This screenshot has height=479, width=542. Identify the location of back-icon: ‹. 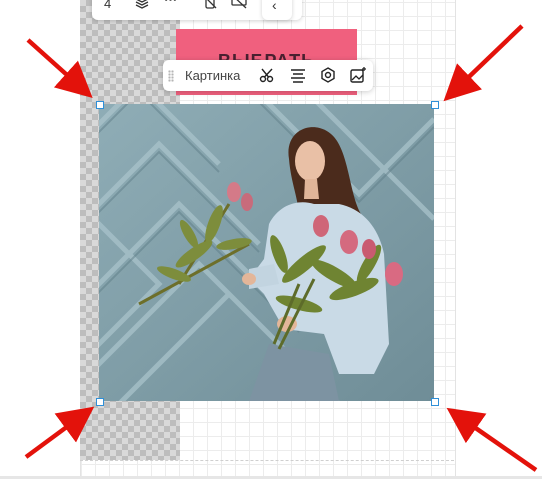
(274, 6).